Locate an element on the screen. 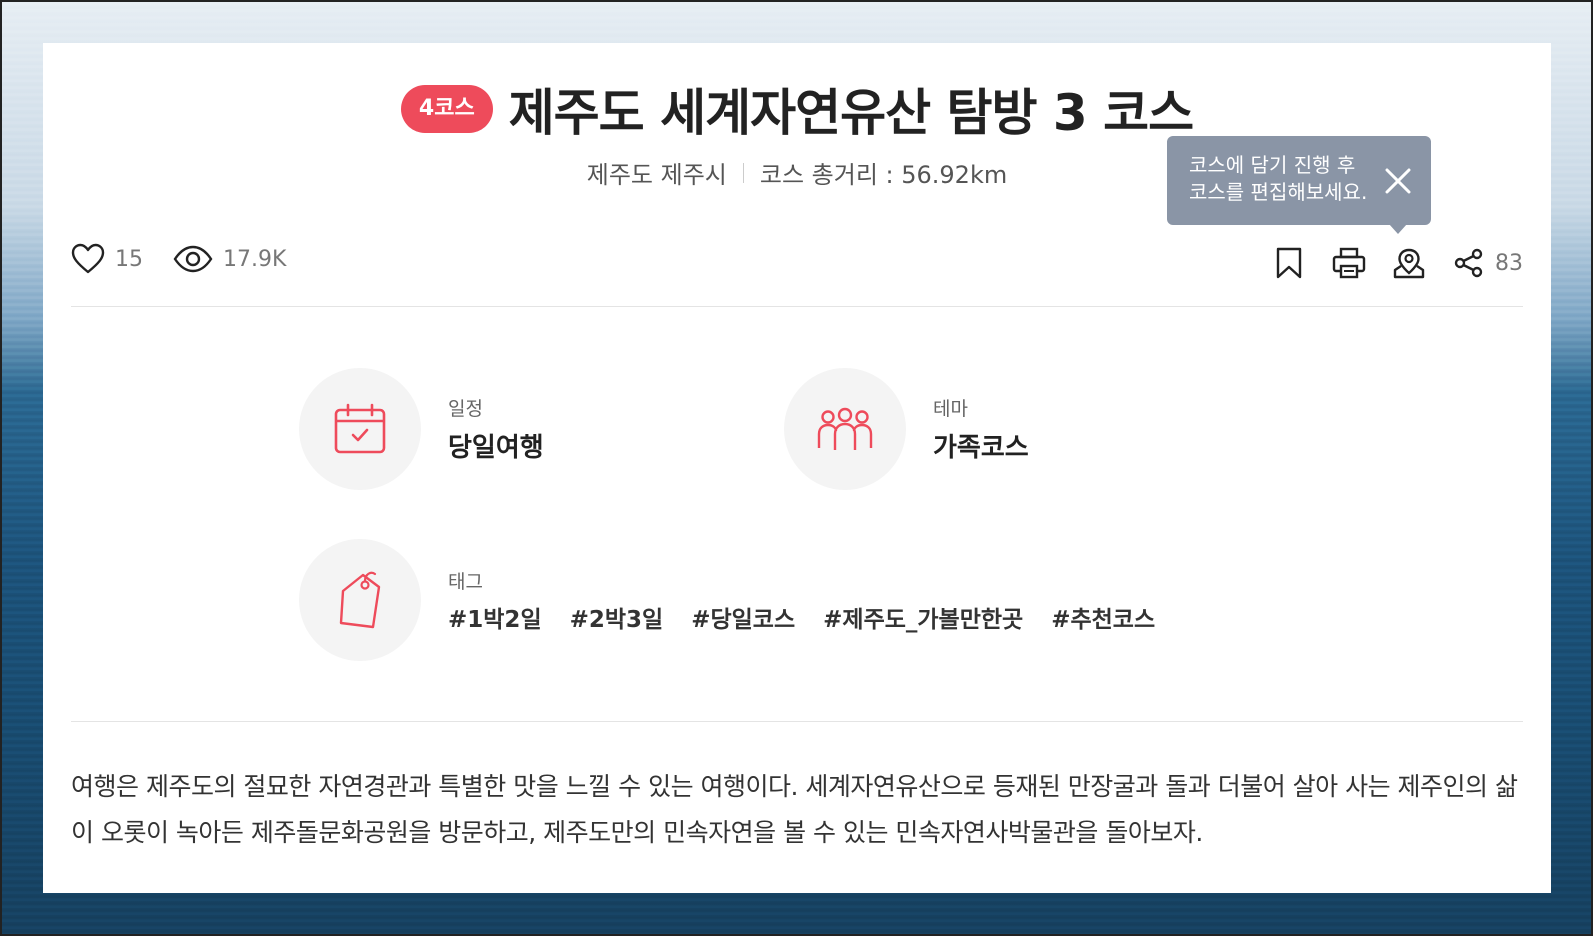 The width and height of the screenshot is (1593, 936). people-icon is located at coordinates (845, 428).